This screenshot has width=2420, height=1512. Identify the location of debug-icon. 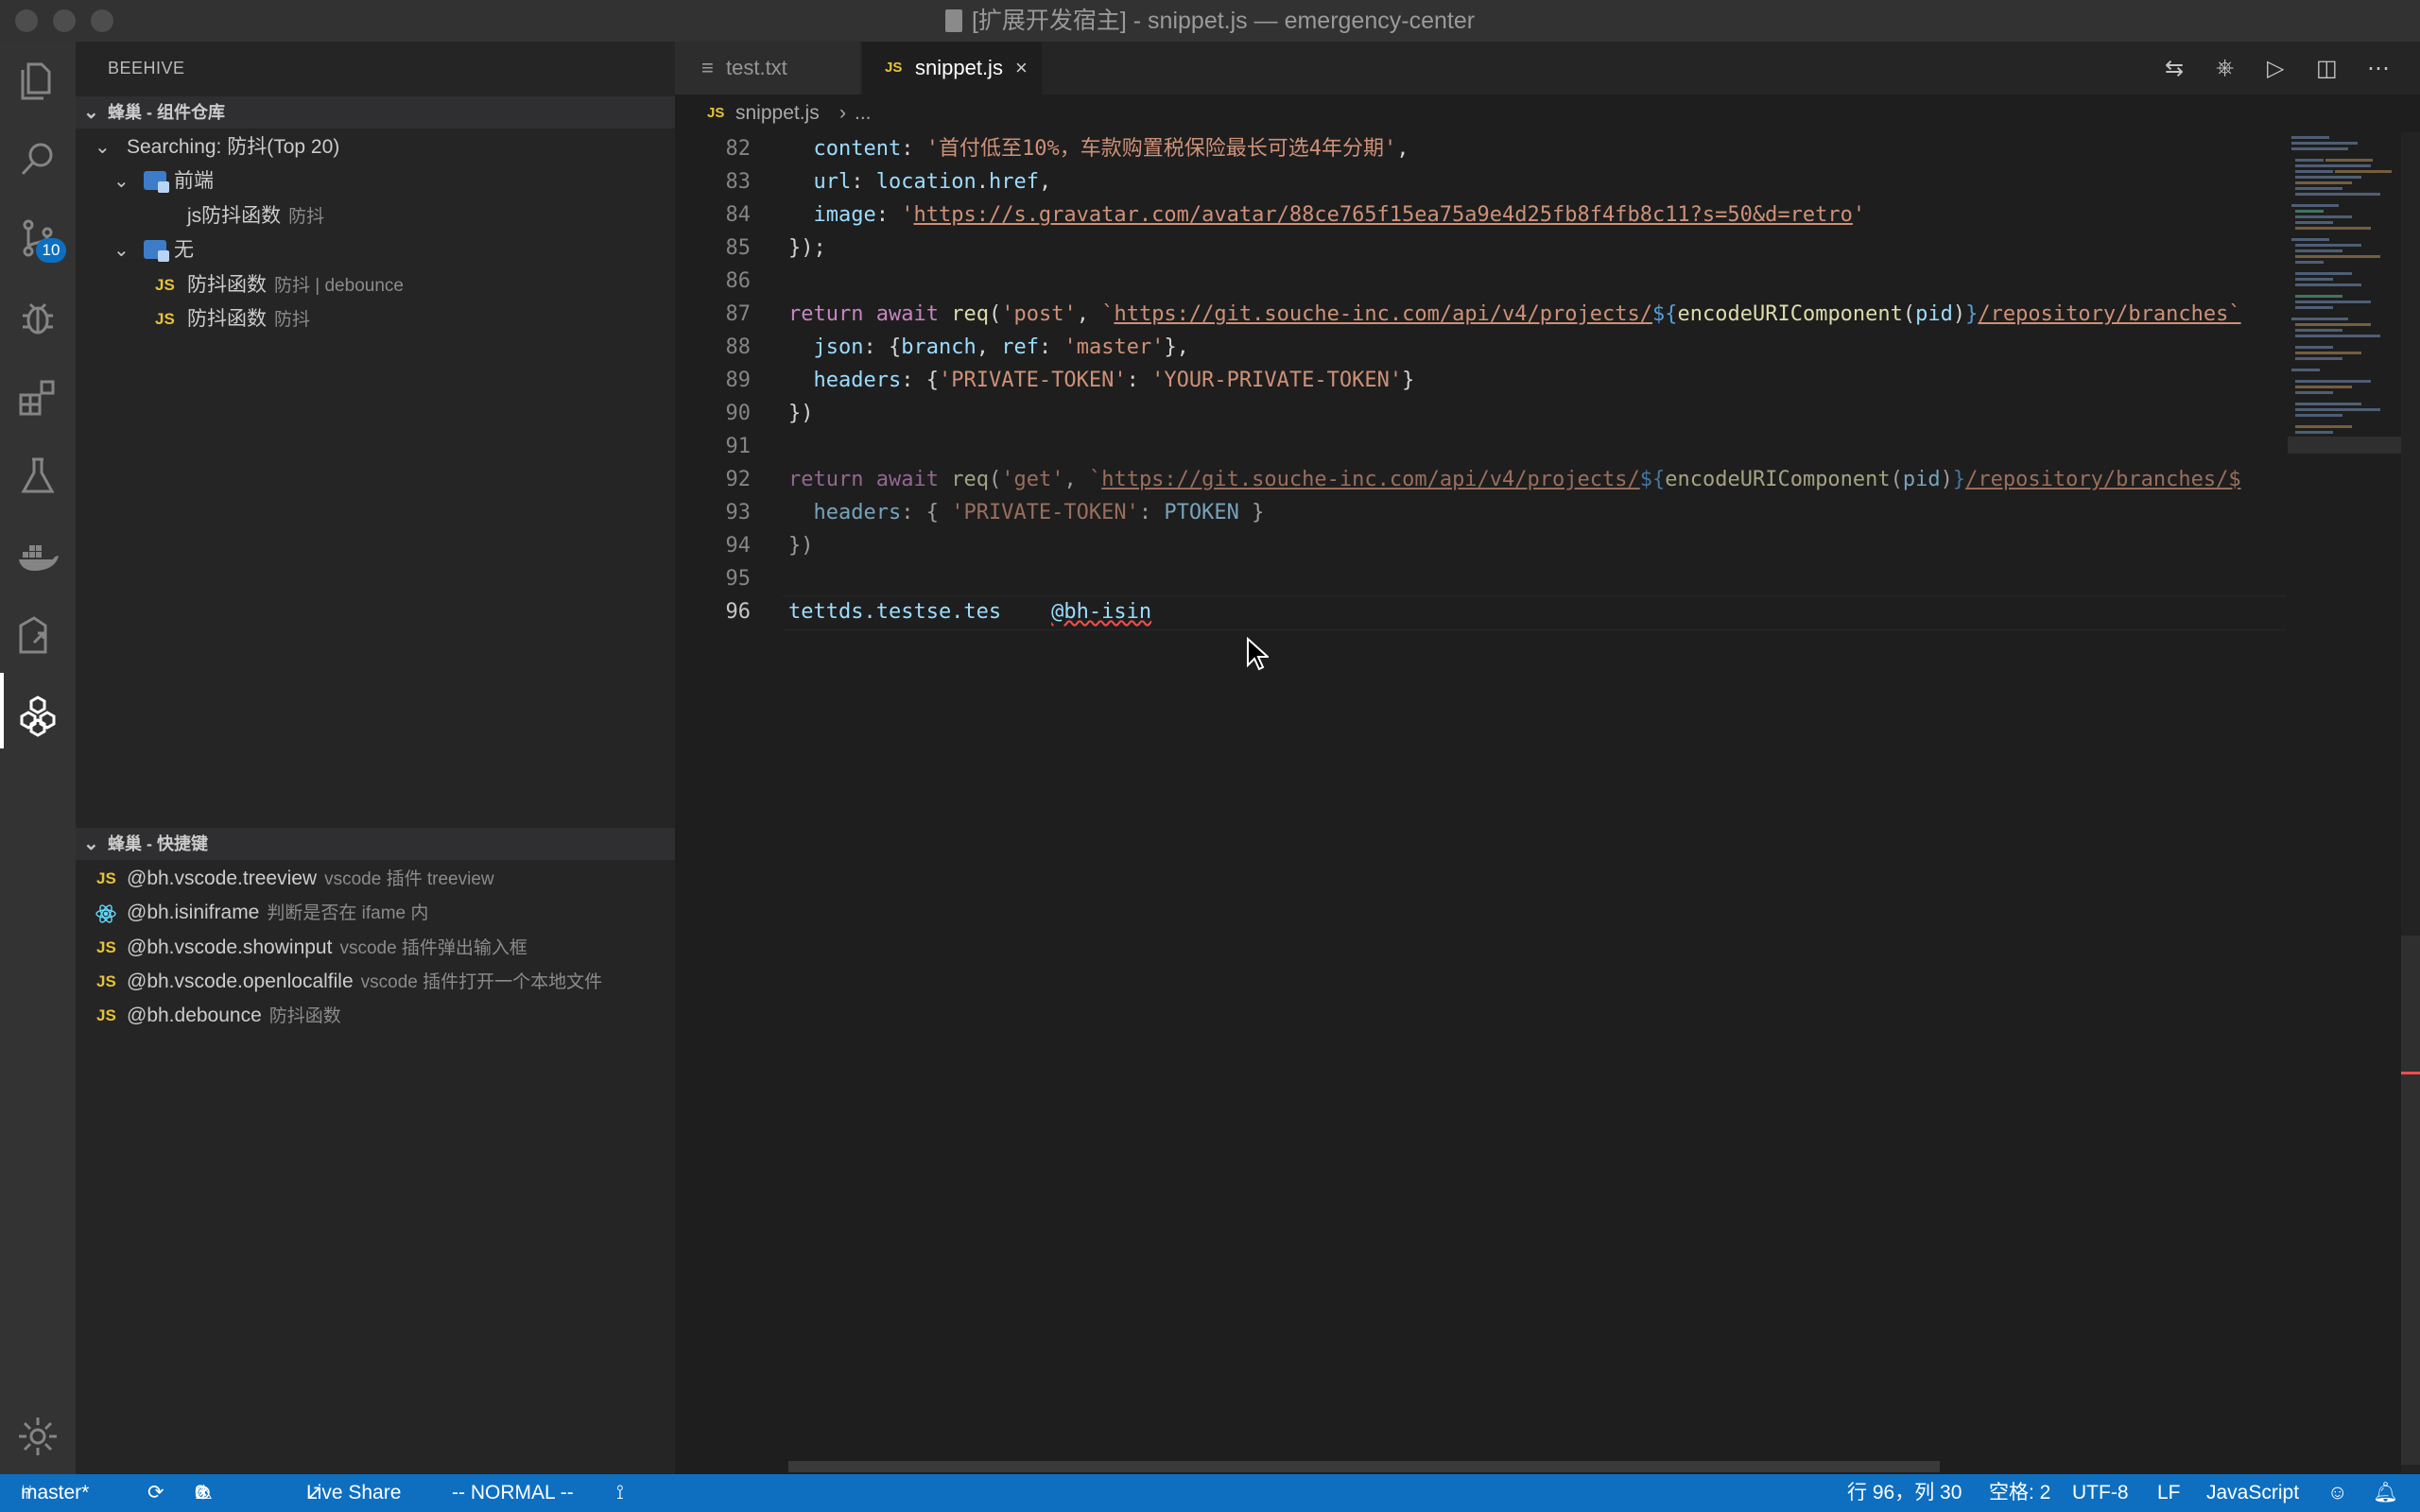
(37, 317).